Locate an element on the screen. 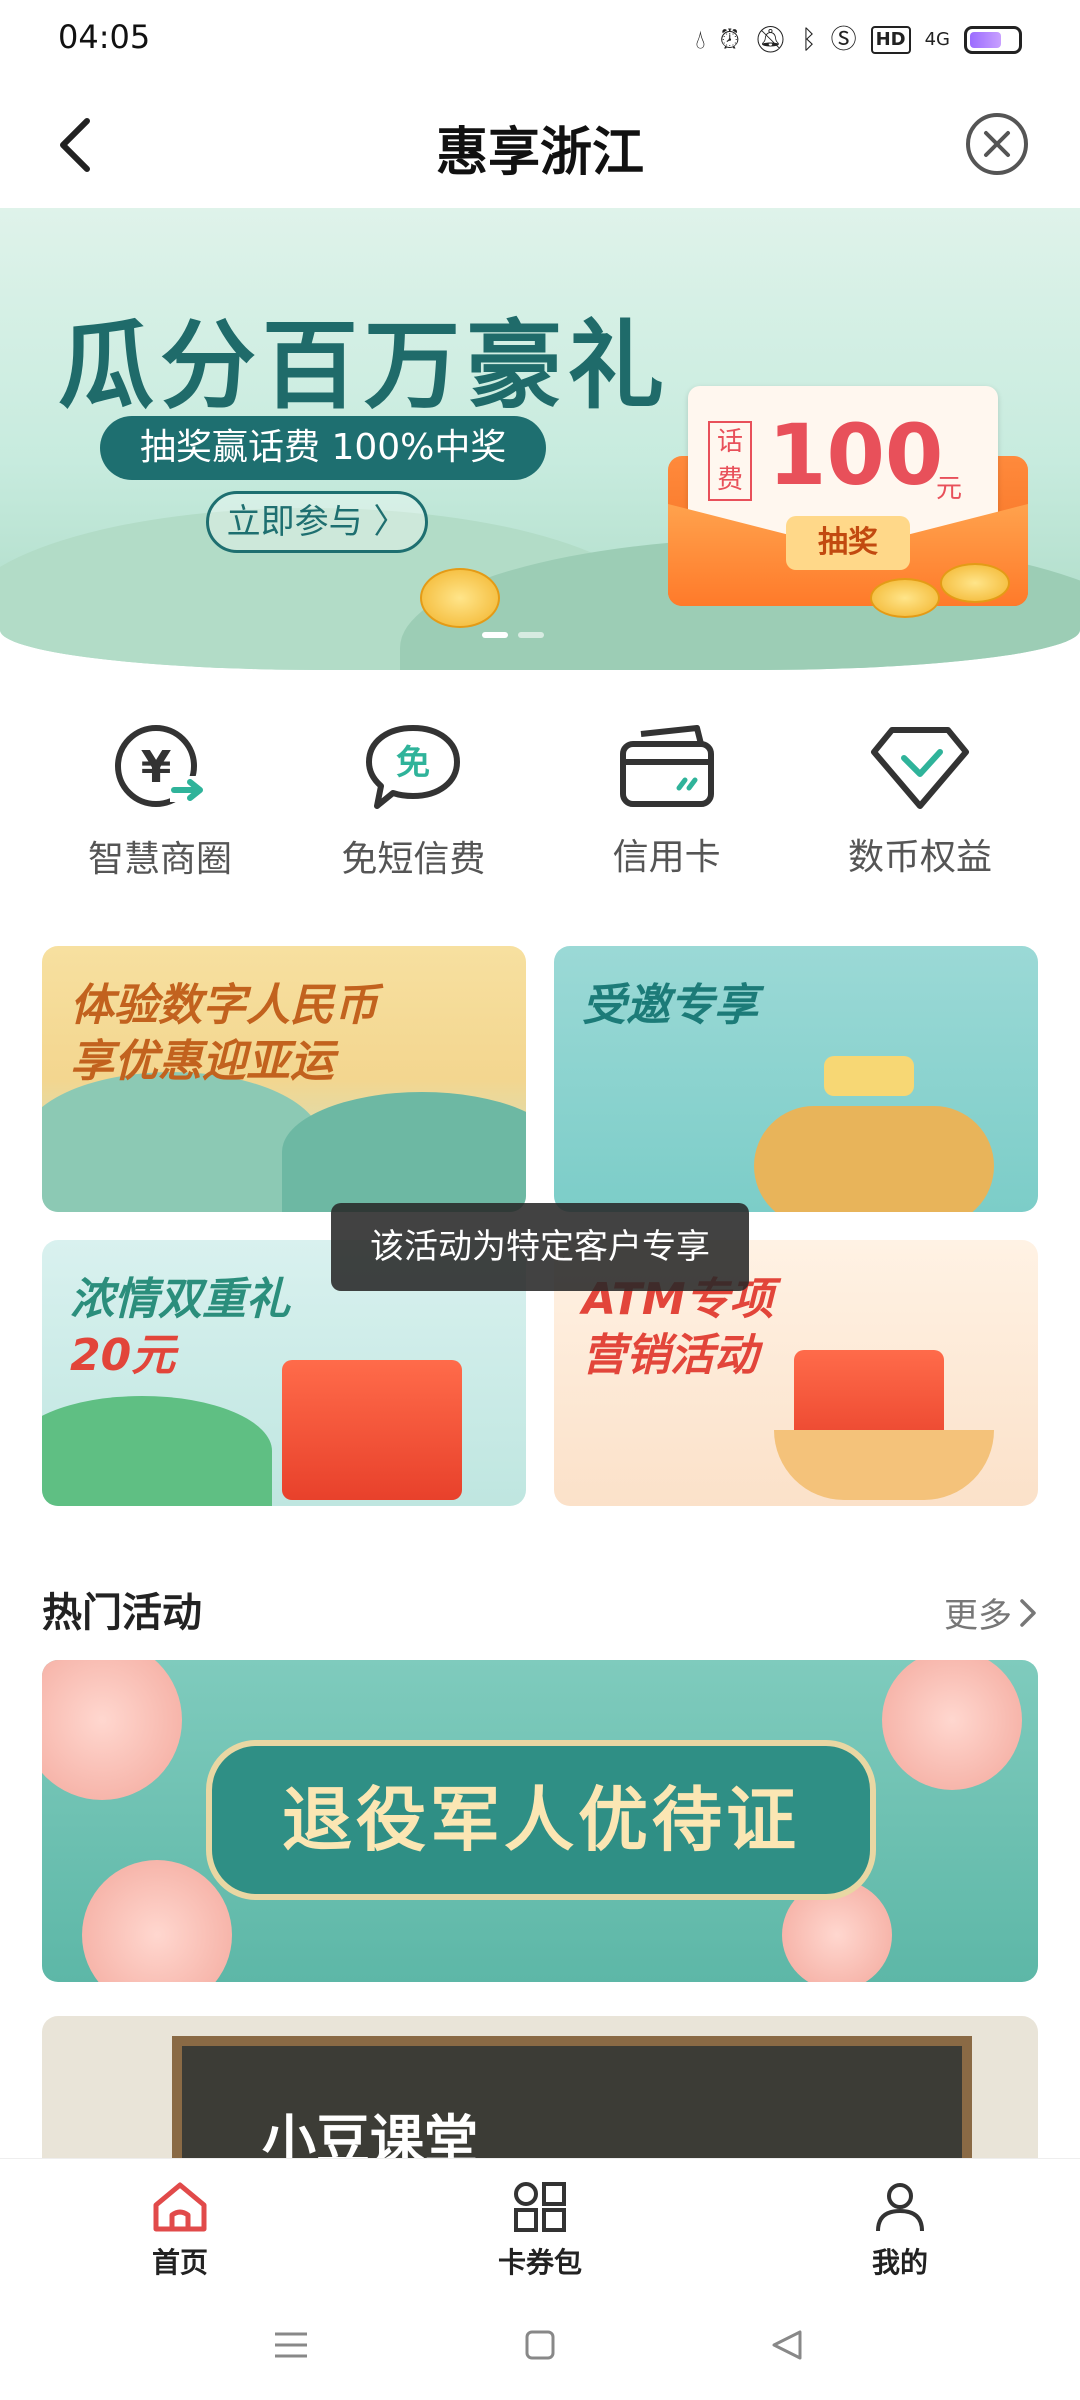 This screenshot has height=2400, width=1080. free-sms-icon: 免 is located at coordinates (413, 768).